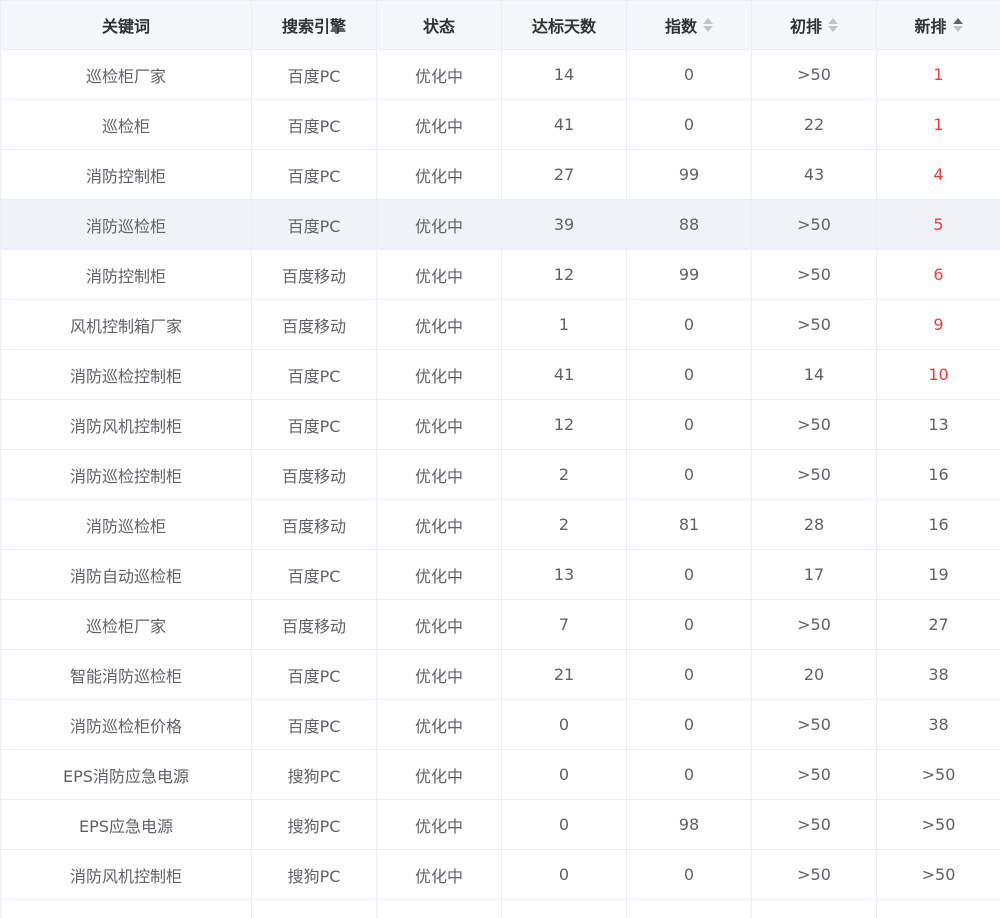 The height and width of the screenshot is (918, 1000). I want to click on table-header-row: 关键词 搜索引擎 状态 达标天数 指数 初排 新排, so click(500, 25).